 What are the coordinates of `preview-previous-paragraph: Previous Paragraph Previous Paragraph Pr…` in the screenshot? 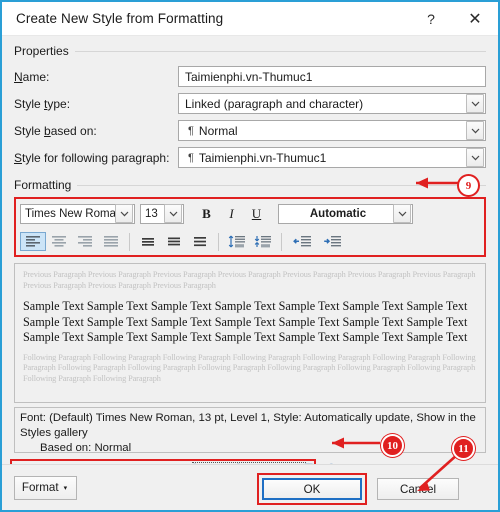 It's located at (249, 280).